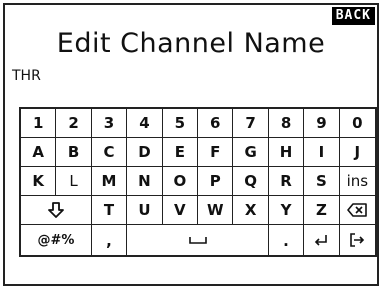 The image size is (385, 293). I want to click on key-3: 3, so click(109, 123).